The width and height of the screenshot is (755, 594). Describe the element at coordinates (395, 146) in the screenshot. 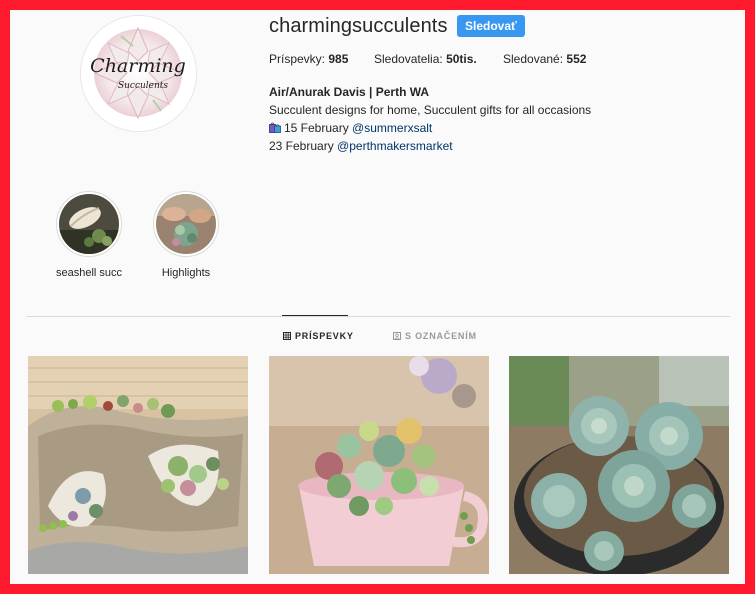

I see `mention-perthmakersmarket: @perthmakersmarket` at that location.